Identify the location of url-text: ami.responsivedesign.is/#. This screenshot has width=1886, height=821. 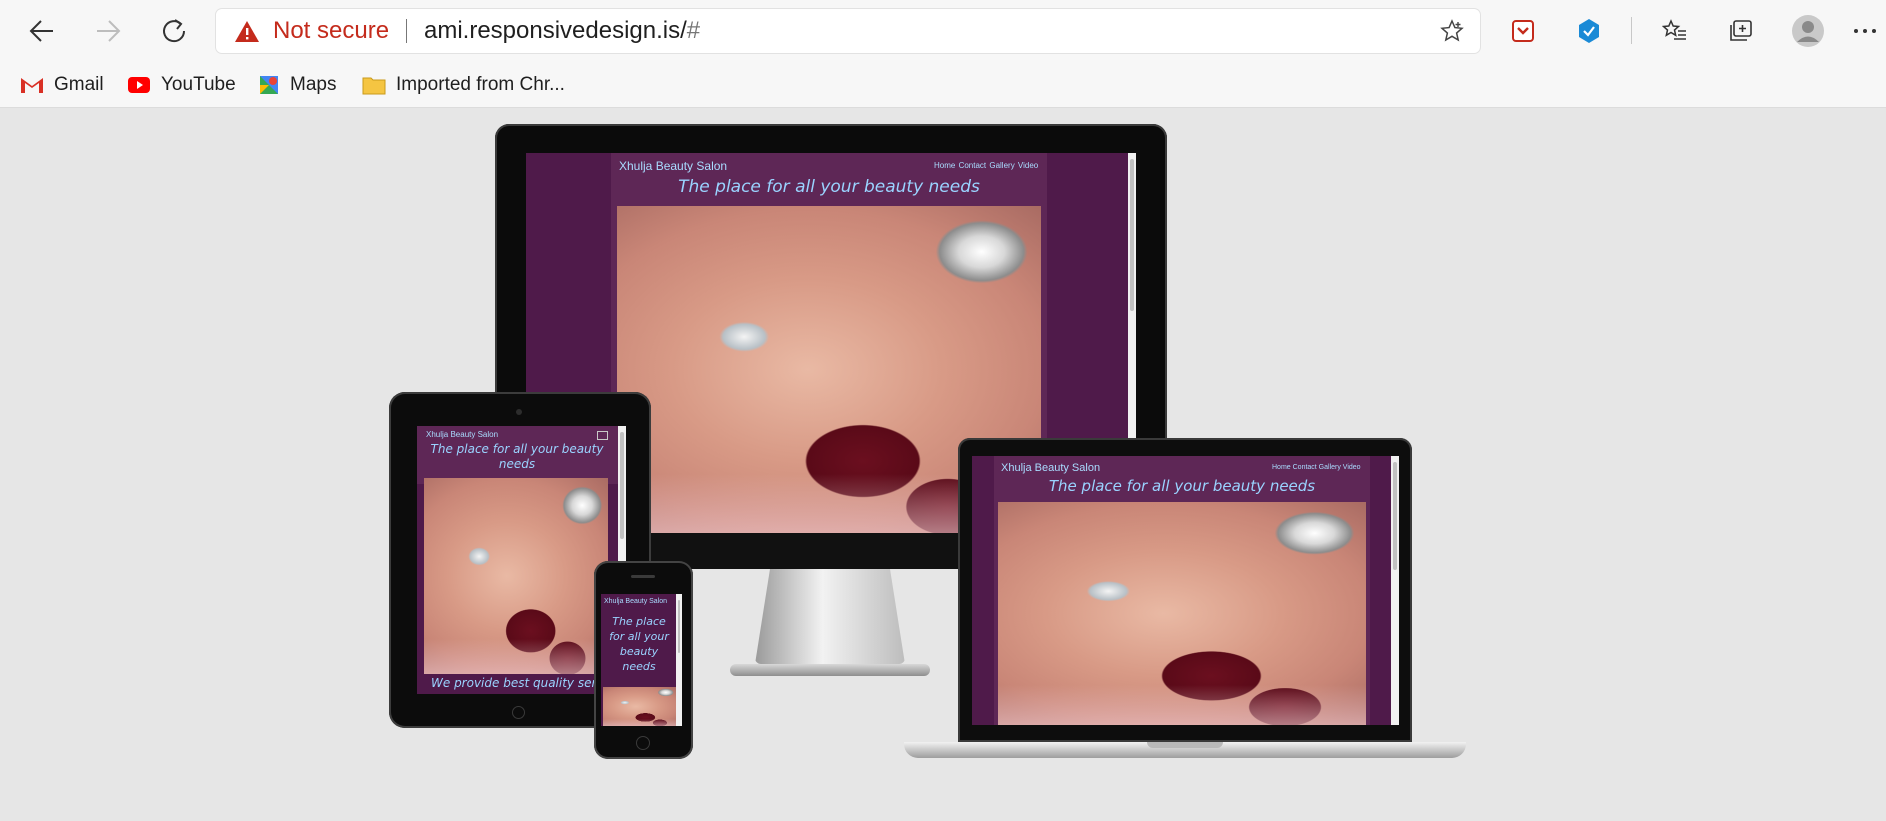
(562, 31).